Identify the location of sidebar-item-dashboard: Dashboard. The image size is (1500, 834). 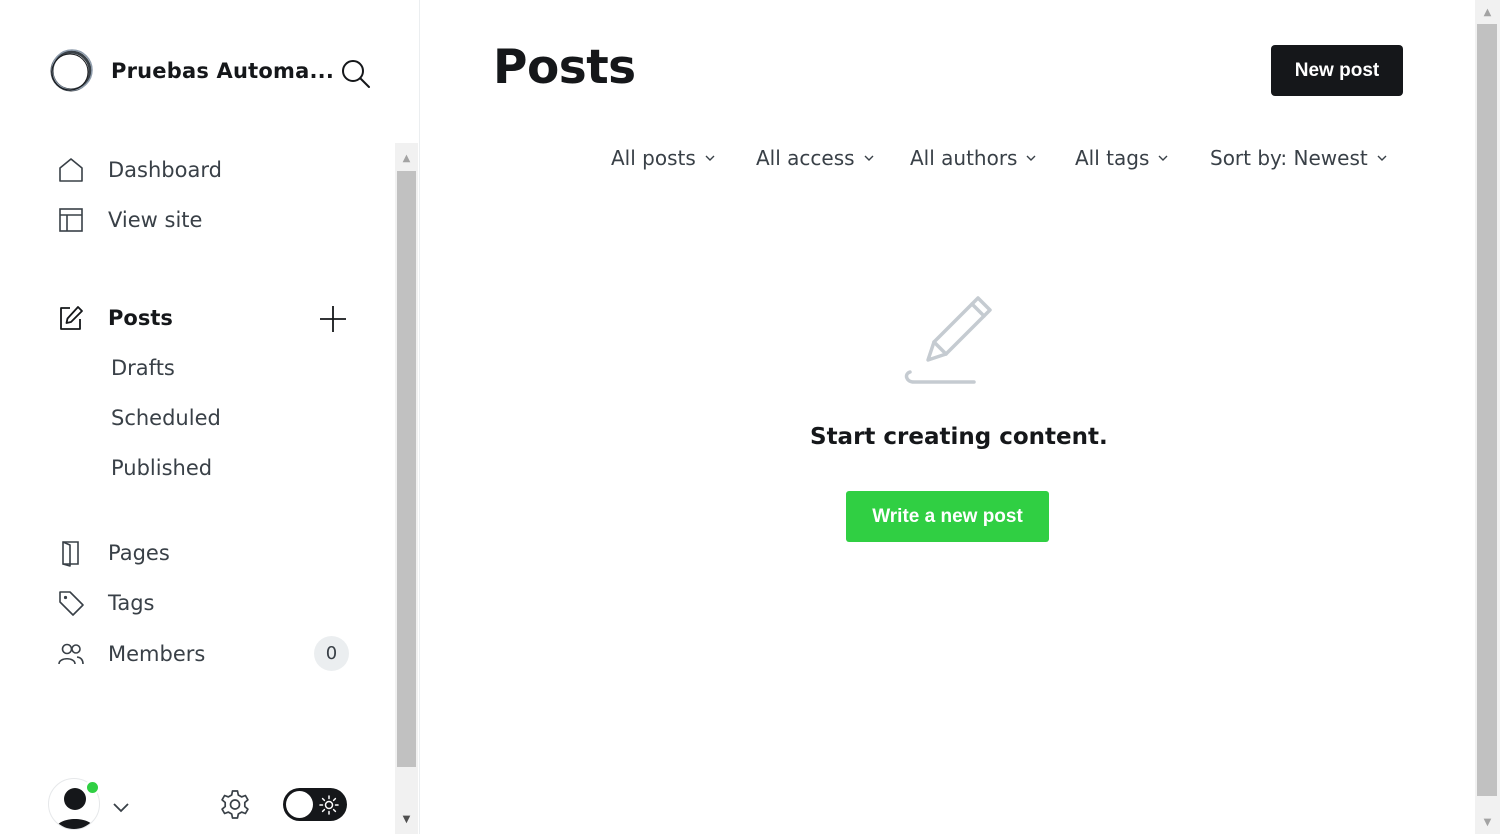
(139, 170).